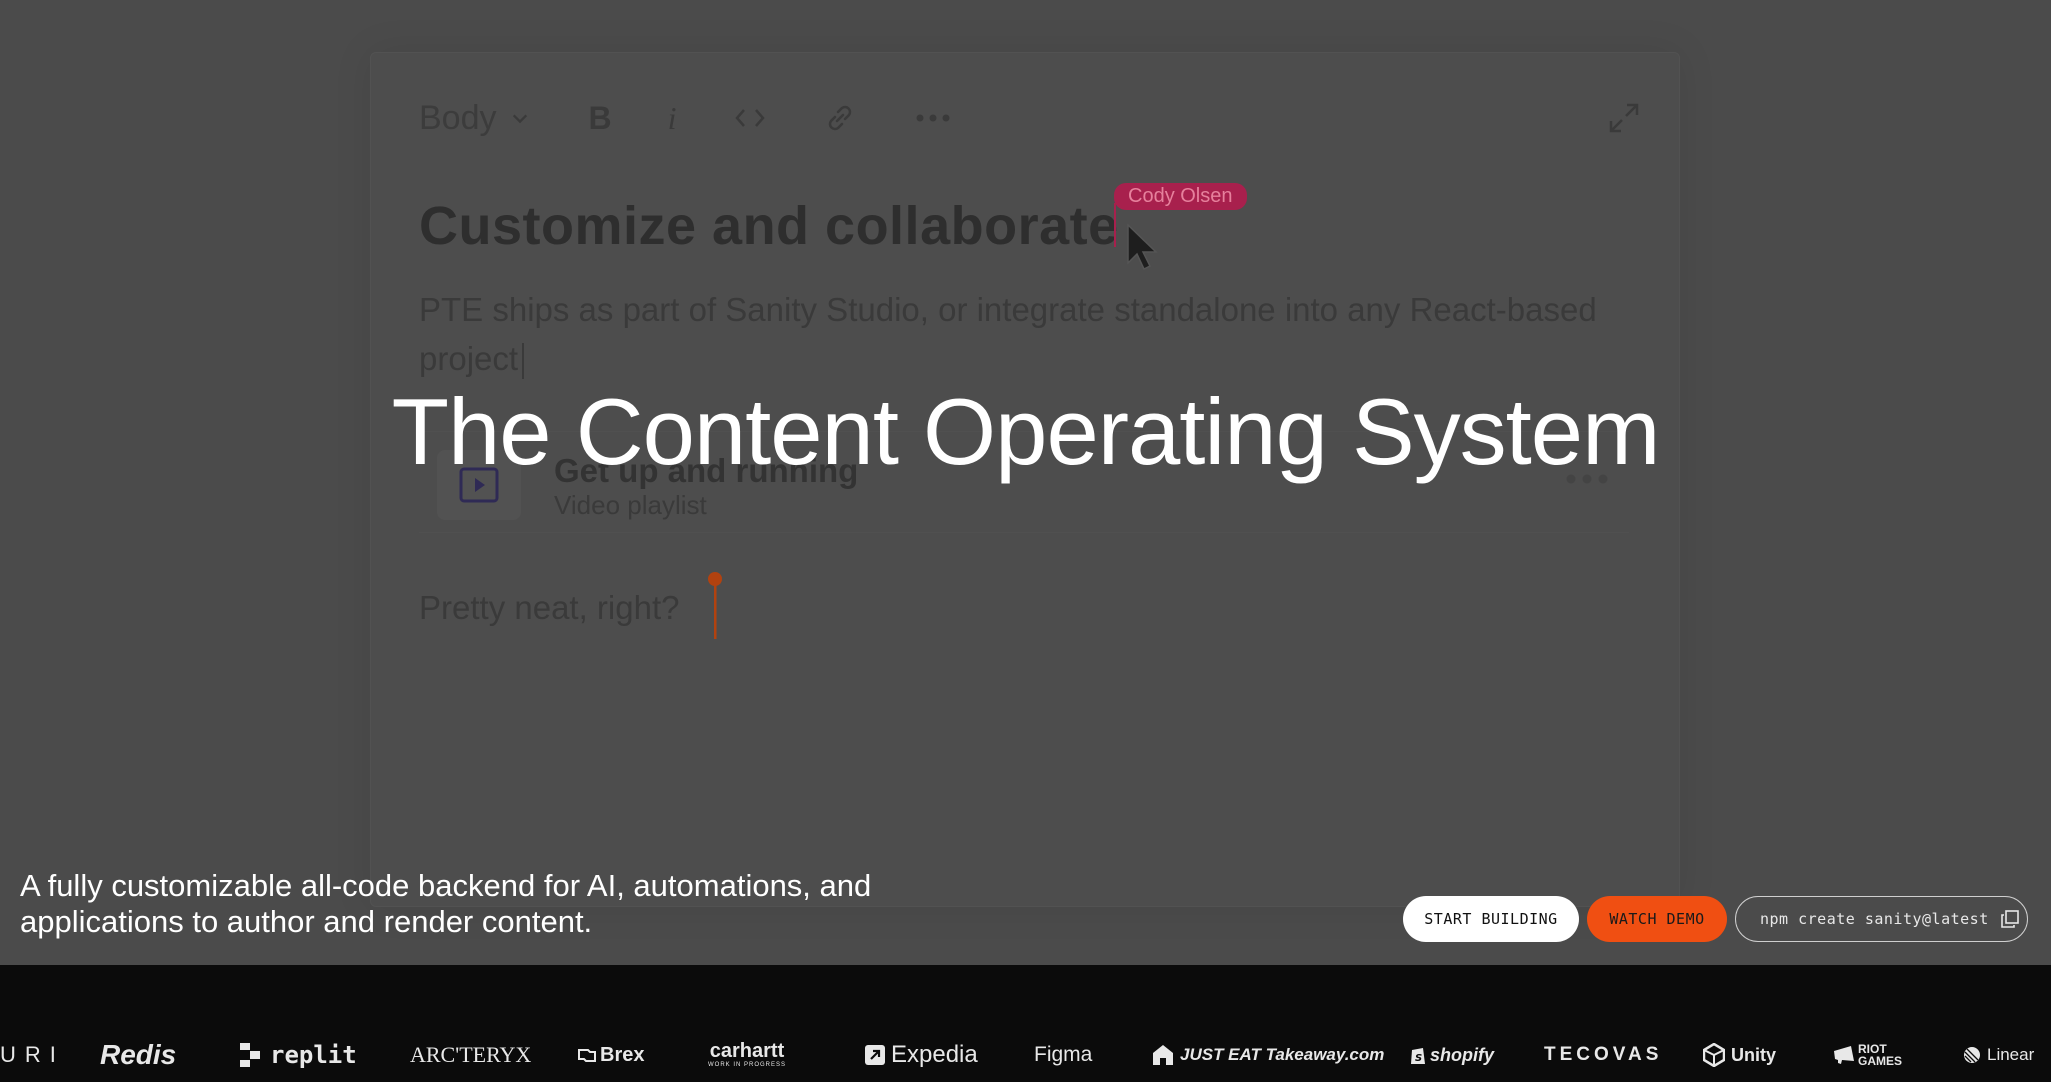 Image resolution: width=2051 pixels, height=1082 pixels. Describe the element at coordinates (313, 1055) in the screenshot. I see `logo-replit-text: replit` at that location.